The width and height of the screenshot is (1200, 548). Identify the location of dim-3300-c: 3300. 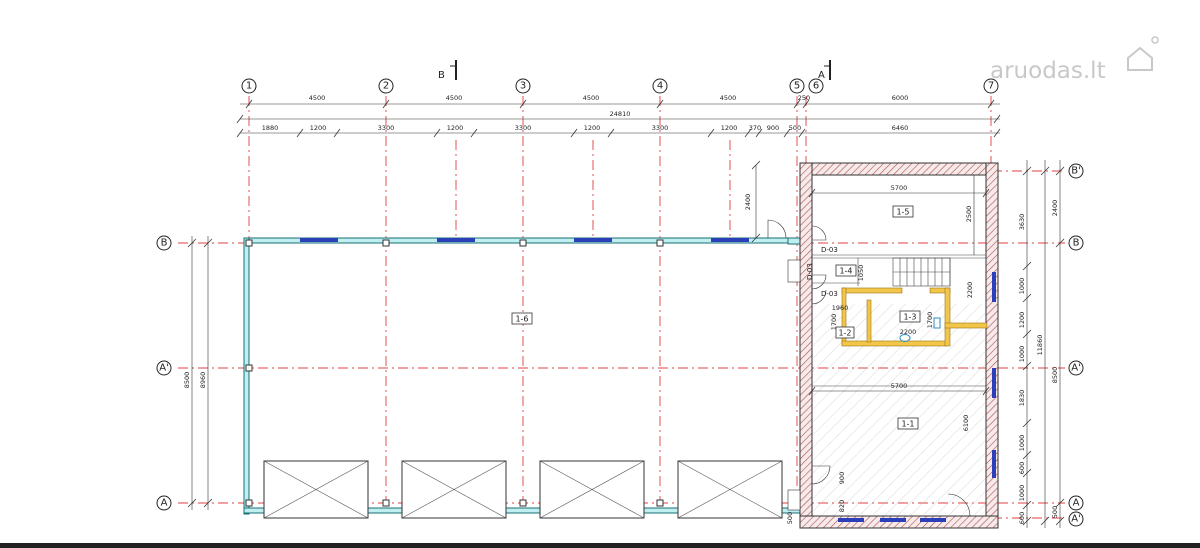
(660, 128).